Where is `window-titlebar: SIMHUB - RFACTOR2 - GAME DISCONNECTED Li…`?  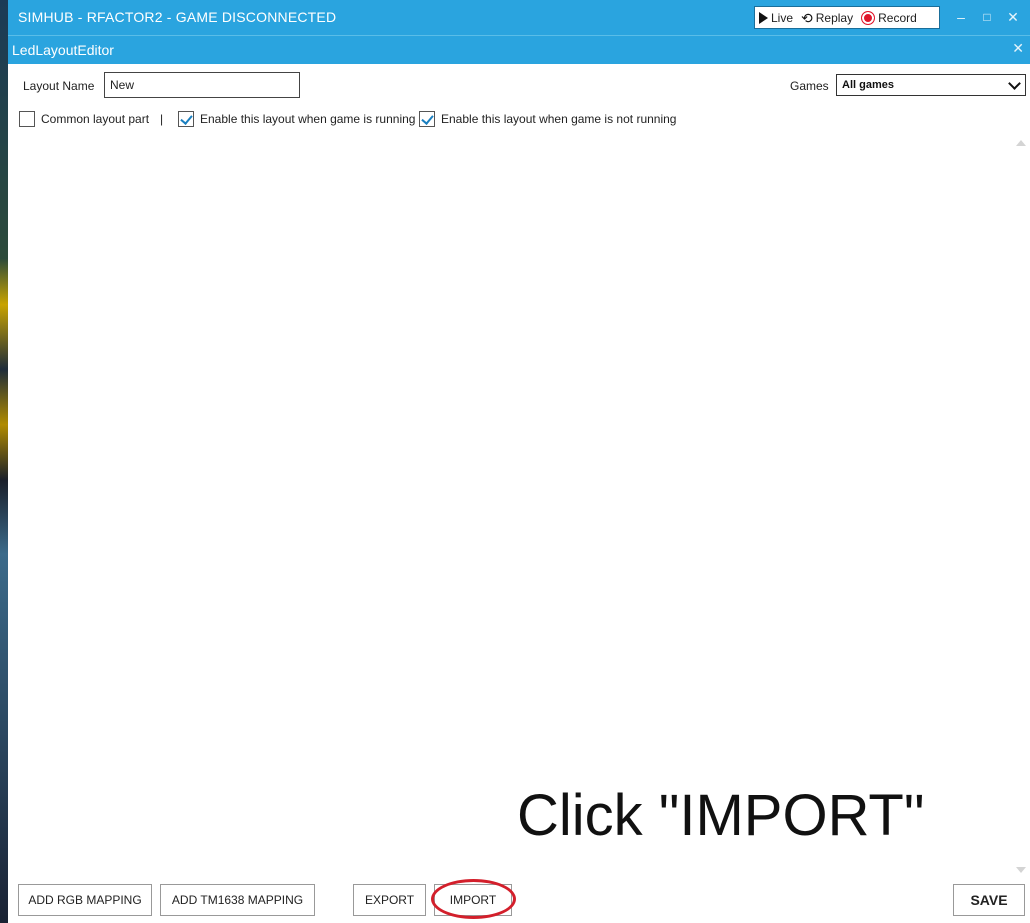
window-titlebar: SIMHUB - RFACTOR2 - GAME DISCONNECTED Li… is located at coordinates (519, 17).